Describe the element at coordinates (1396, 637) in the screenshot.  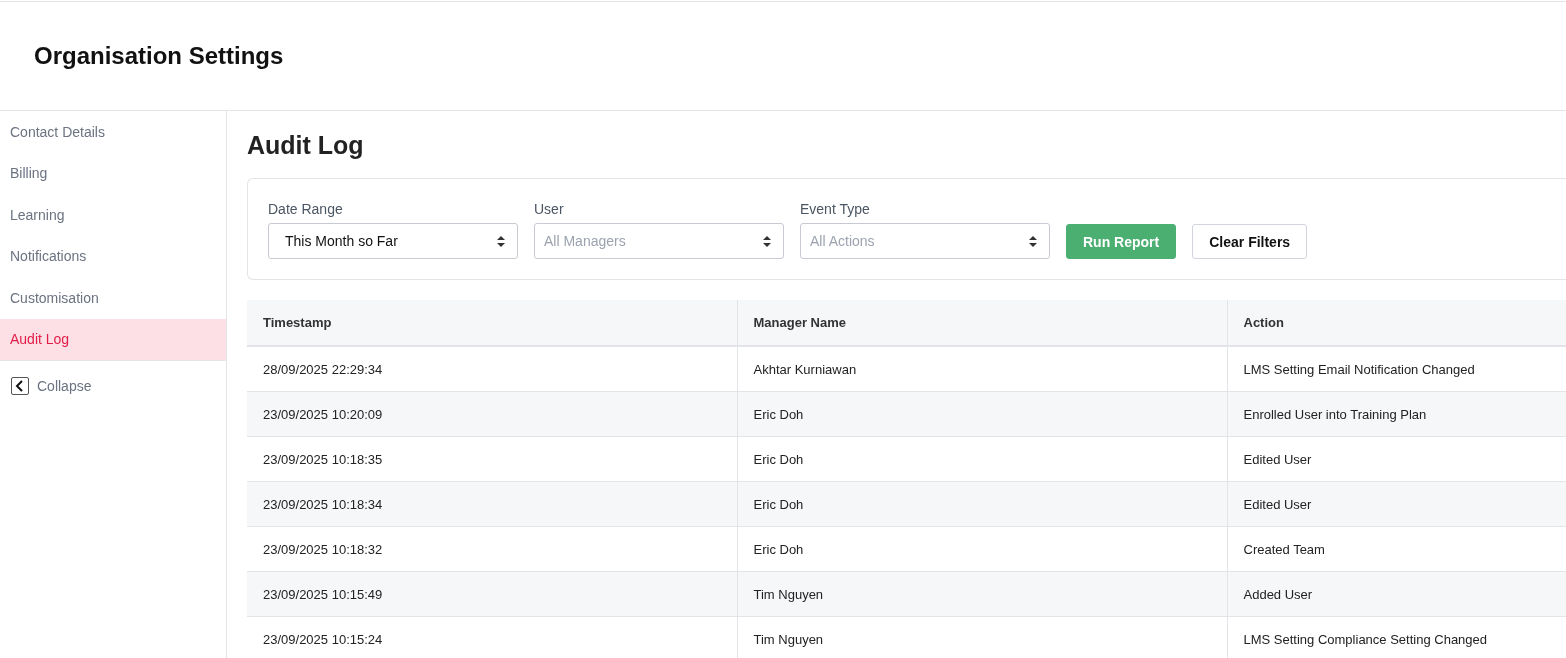
I see `table-cell: LMS Setting Compliance Setting Changed` at that location.